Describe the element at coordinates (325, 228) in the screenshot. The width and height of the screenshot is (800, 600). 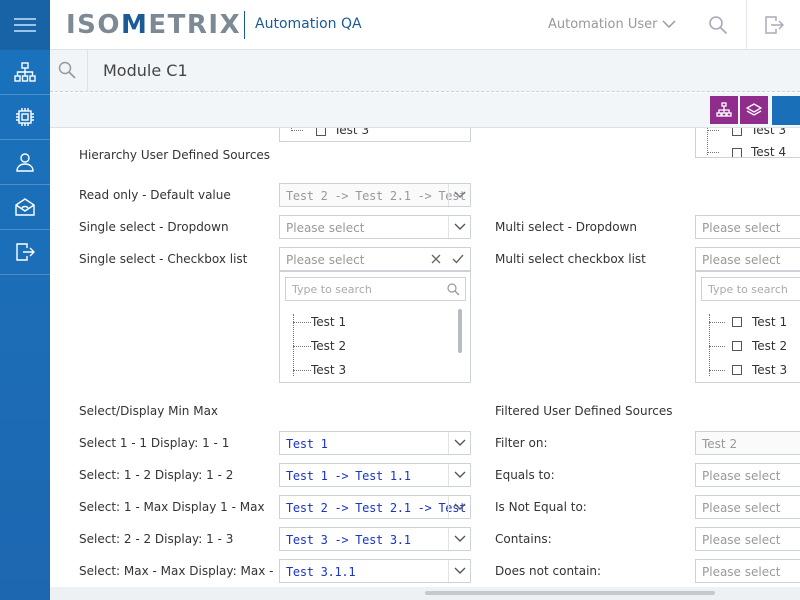
I see `single-dropdown-placeholder: Please select` at that location.